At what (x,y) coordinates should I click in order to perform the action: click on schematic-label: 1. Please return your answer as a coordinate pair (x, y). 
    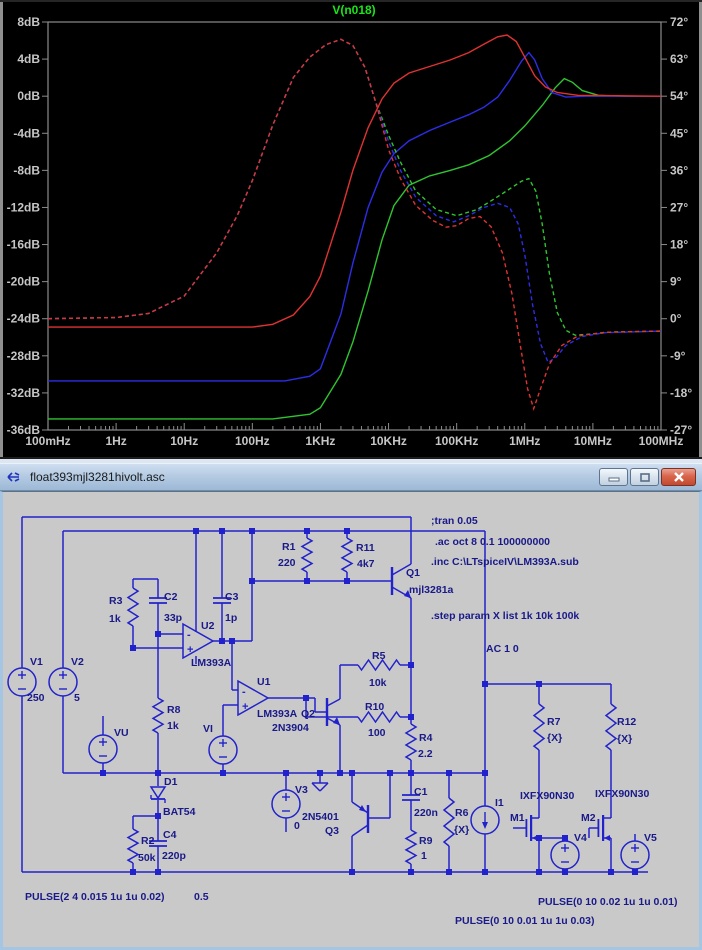
    Looking at the image, I should click on (424, 856).